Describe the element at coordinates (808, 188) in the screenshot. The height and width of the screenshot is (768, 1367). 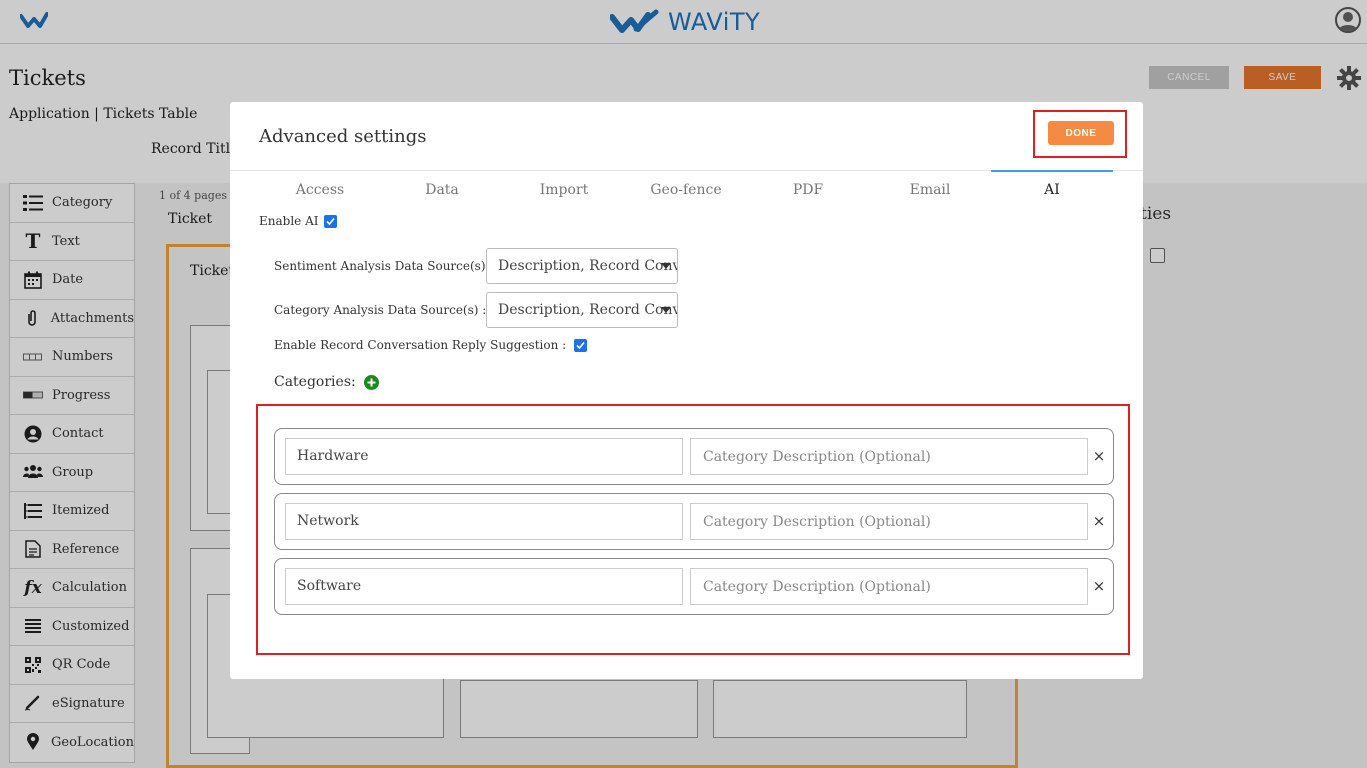
I see `tab-pdf: PDF` at that location.